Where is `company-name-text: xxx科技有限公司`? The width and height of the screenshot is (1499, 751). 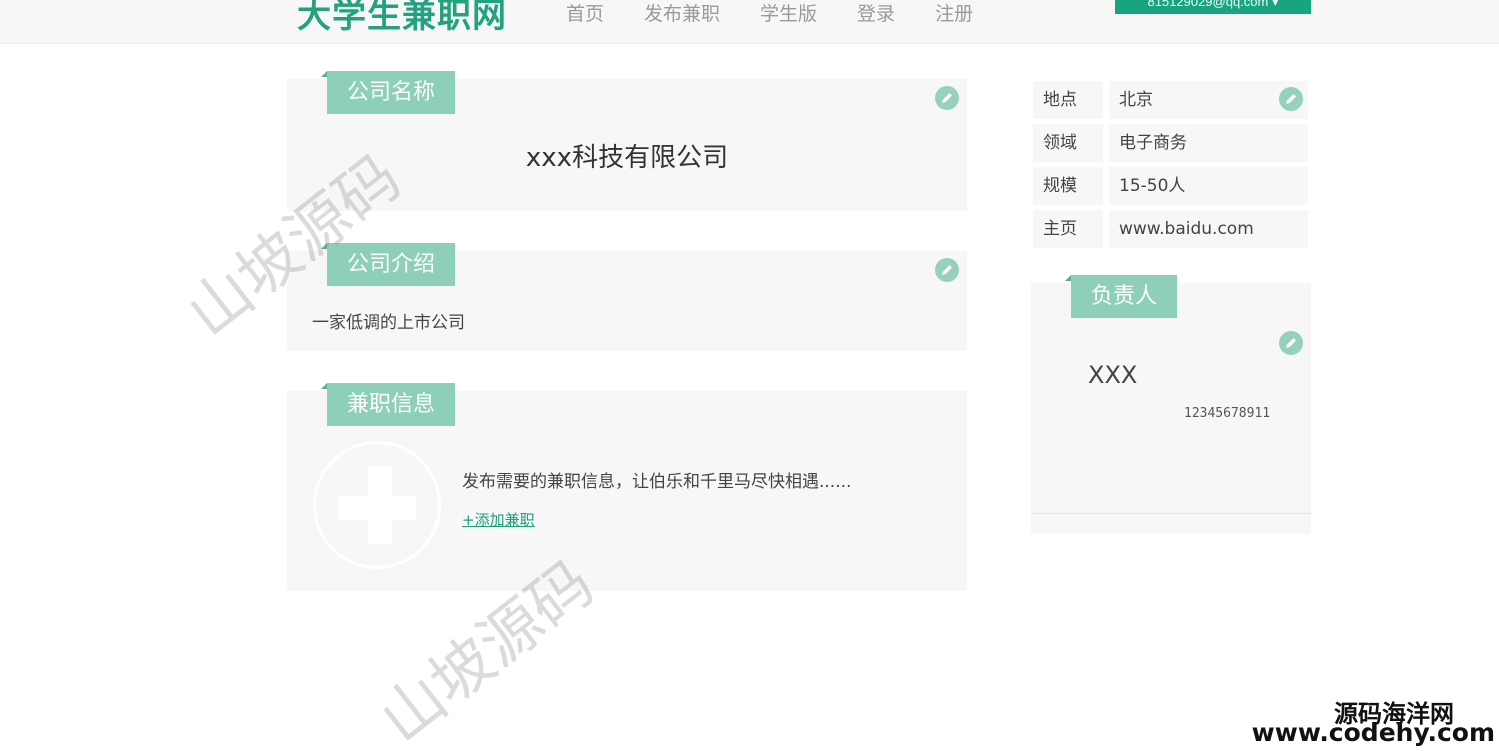 company-name-text: xxx科技有限公司 is located at coordinates (627, 158).